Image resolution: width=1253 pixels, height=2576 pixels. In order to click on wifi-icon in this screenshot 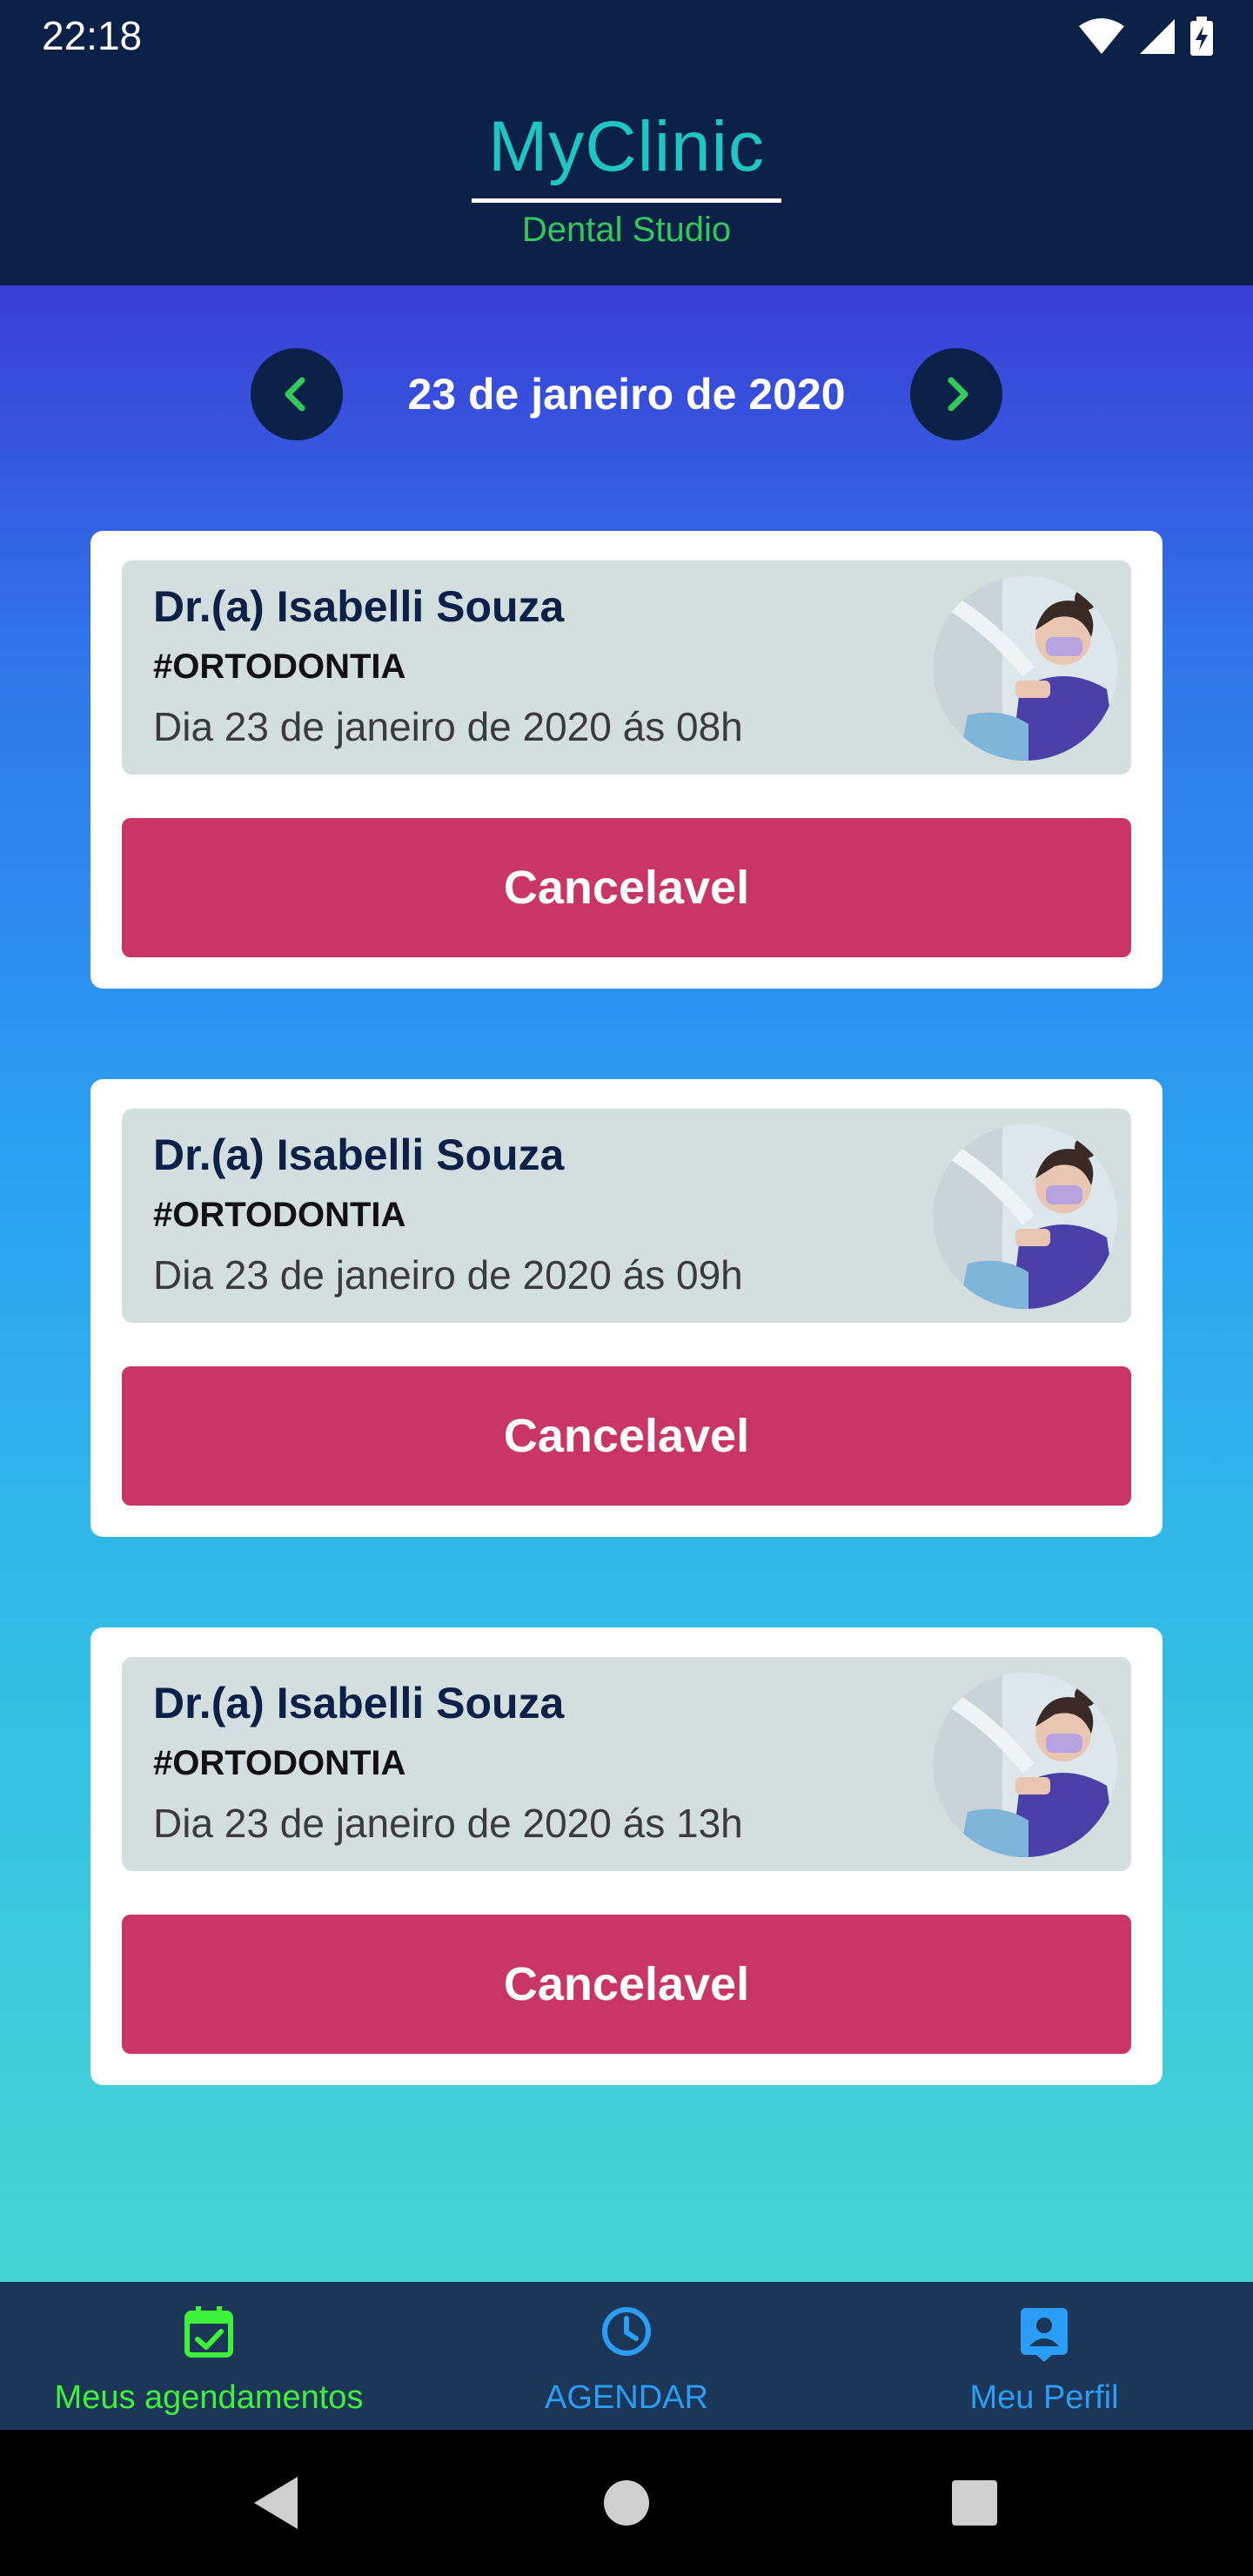, I will do `click(1101, 36)`.